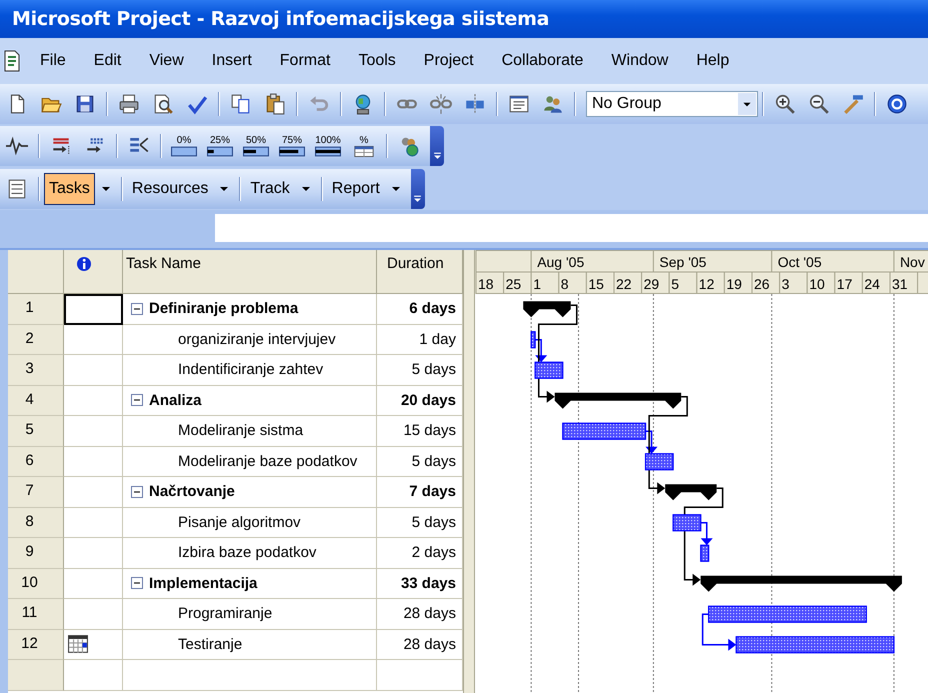  I want to click on column-header: Task Name, so click(250, 272).